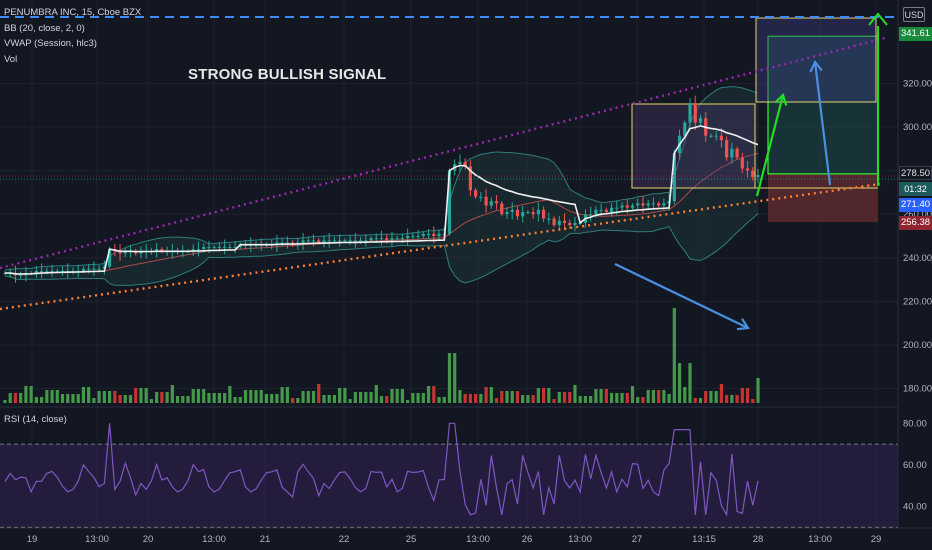  I want to click on rsi-tick-label: 60.00, so click(915, 465).